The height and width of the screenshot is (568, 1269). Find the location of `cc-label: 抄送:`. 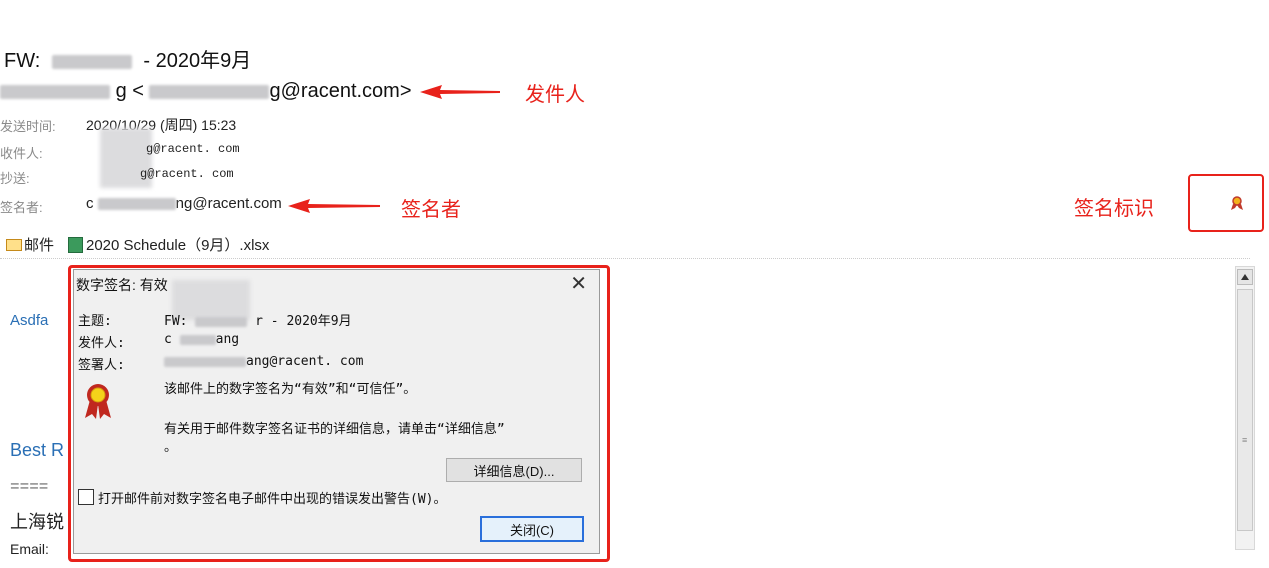

cc-label: 抄送: is located at coordinates (15, 178).